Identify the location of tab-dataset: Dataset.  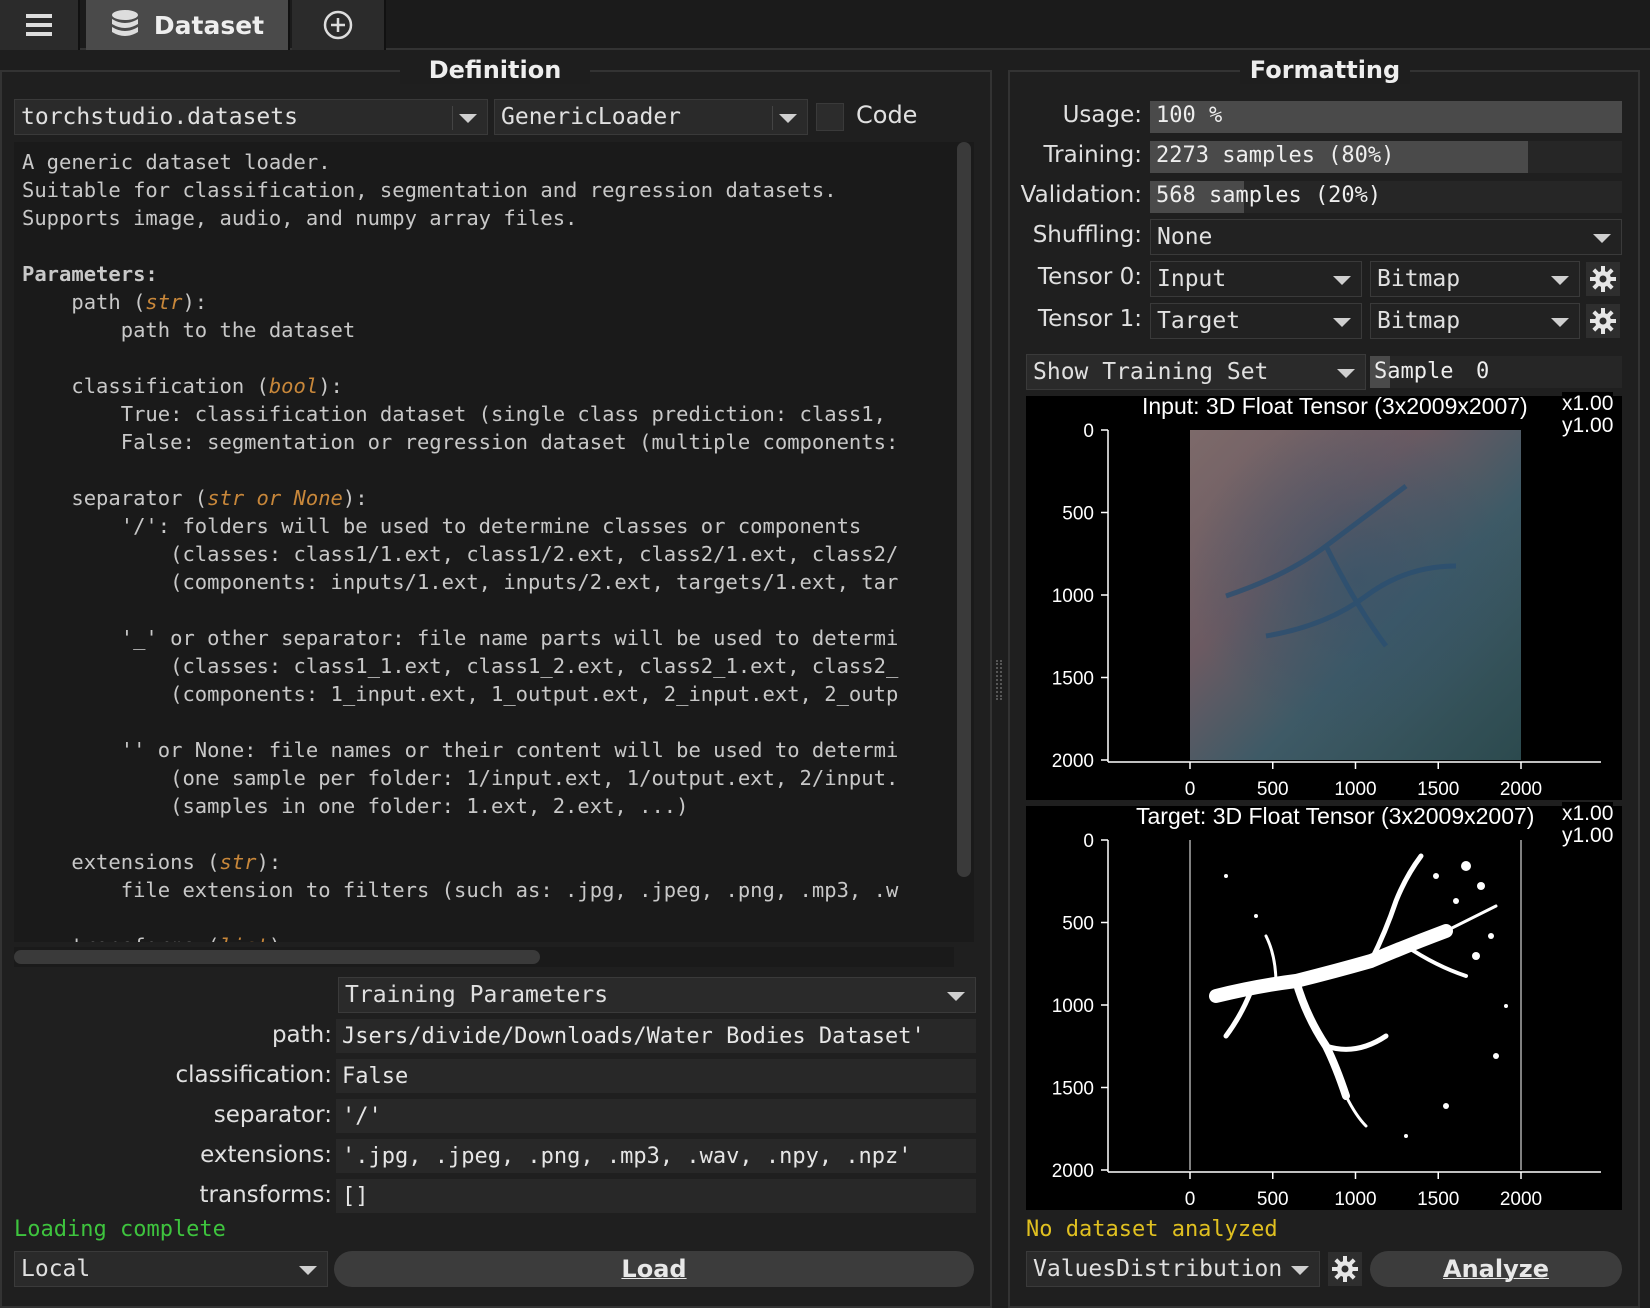
(188, 25).